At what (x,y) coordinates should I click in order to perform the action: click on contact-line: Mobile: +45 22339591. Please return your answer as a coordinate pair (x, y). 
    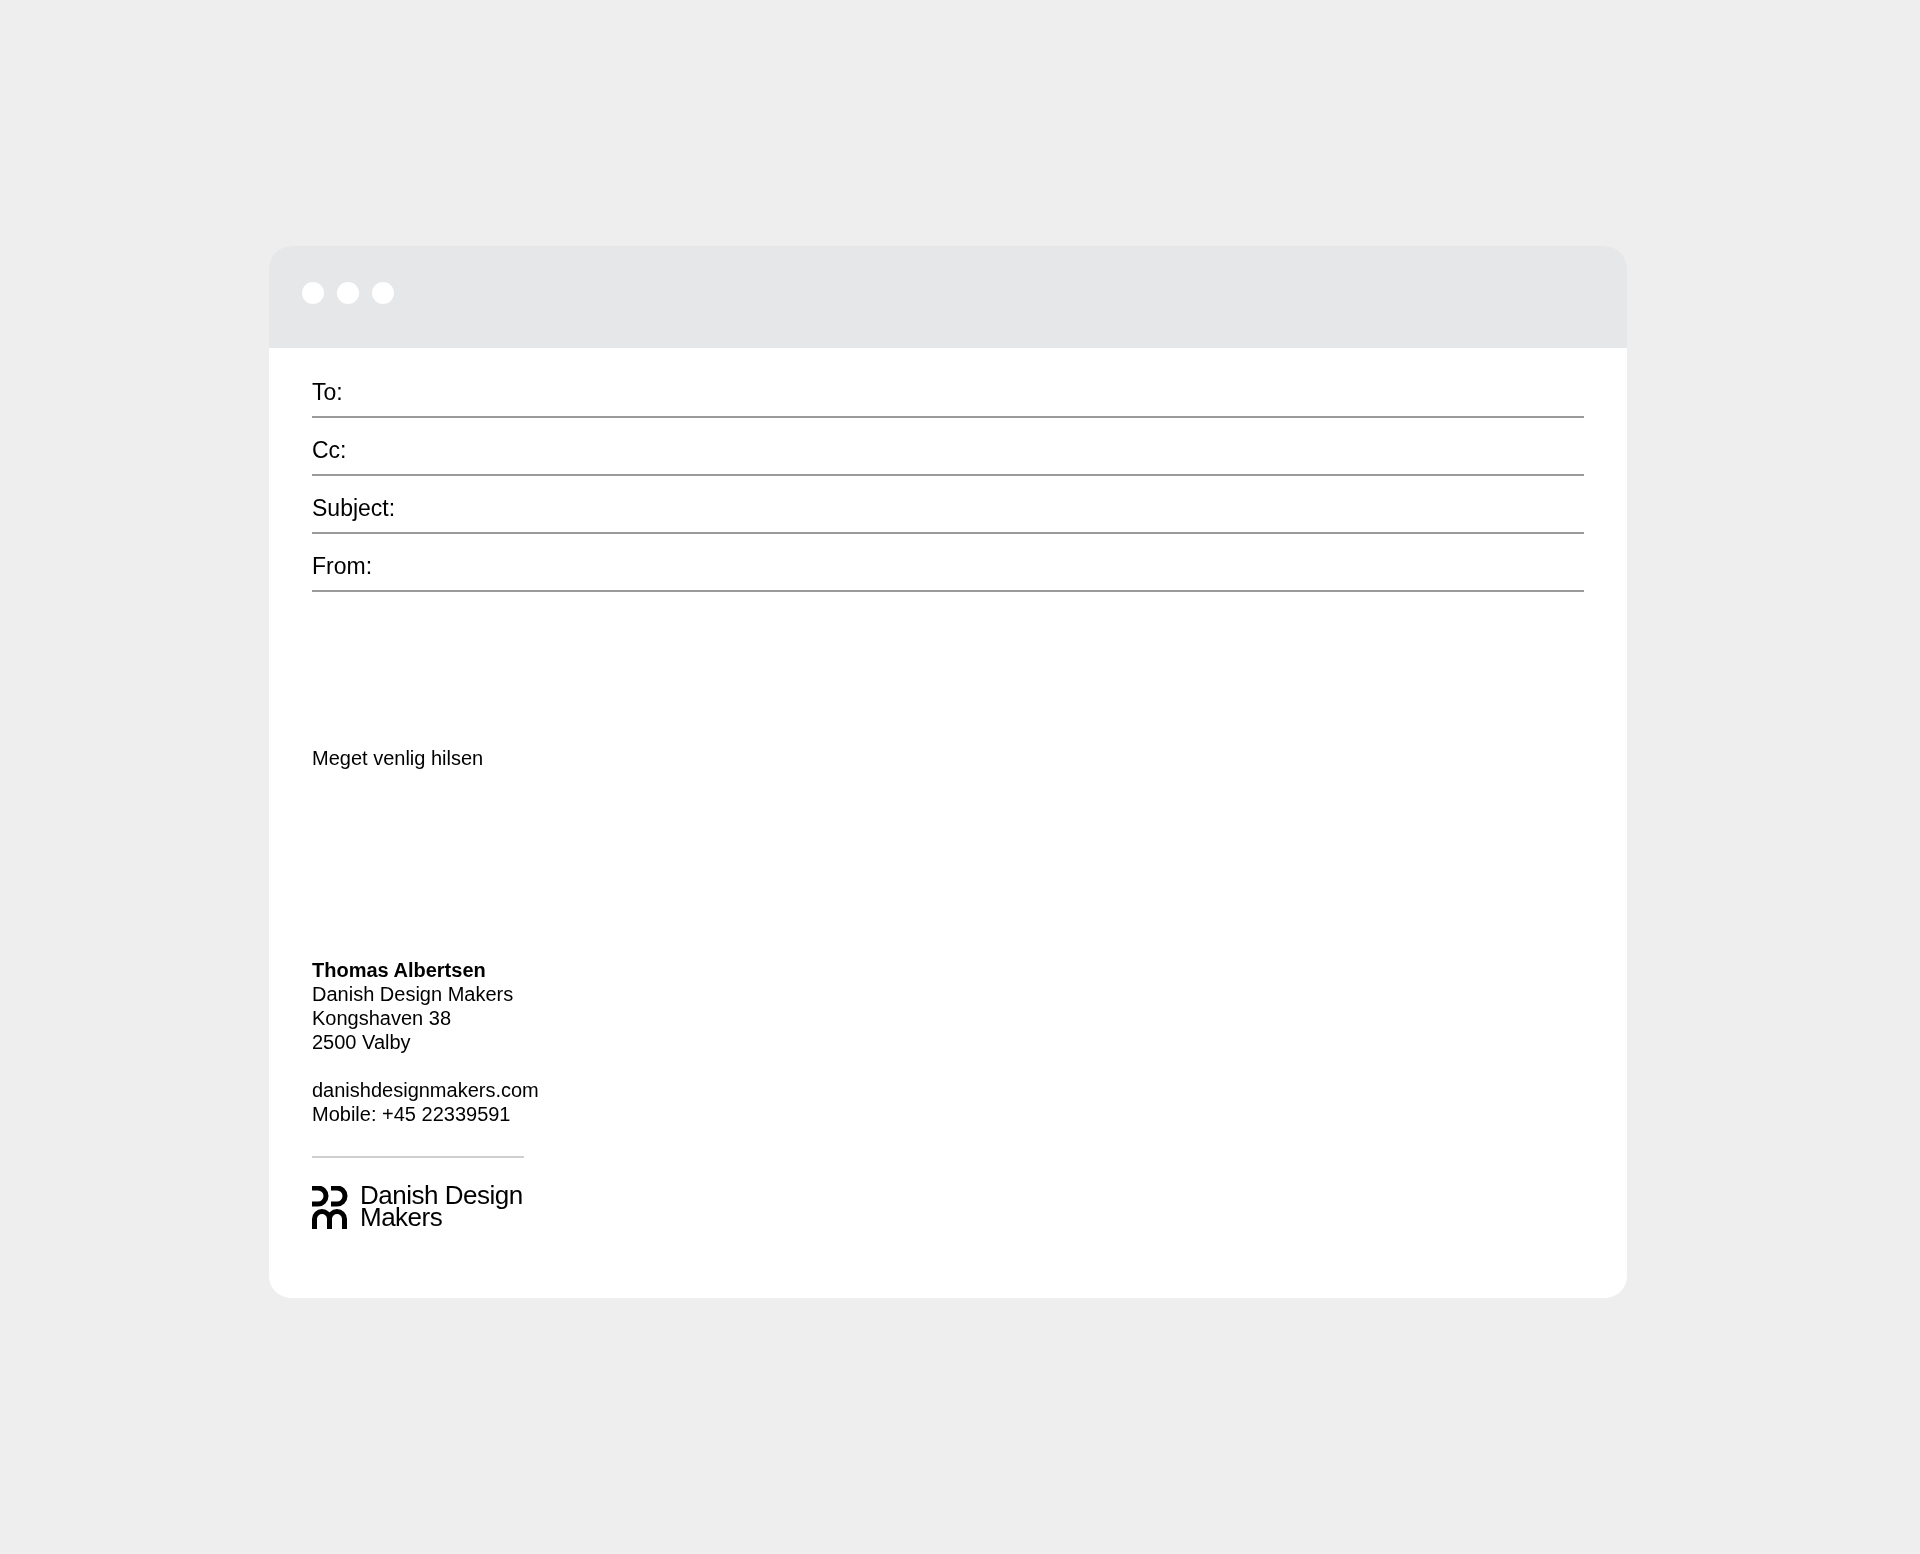
    Looking at the image, I should click on (411, 1114).